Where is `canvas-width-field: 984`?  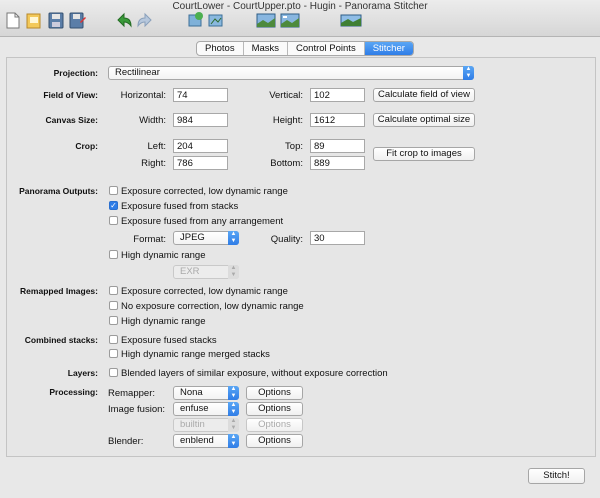 canvas-width-field: 984 is located at coordinates (200, 120).